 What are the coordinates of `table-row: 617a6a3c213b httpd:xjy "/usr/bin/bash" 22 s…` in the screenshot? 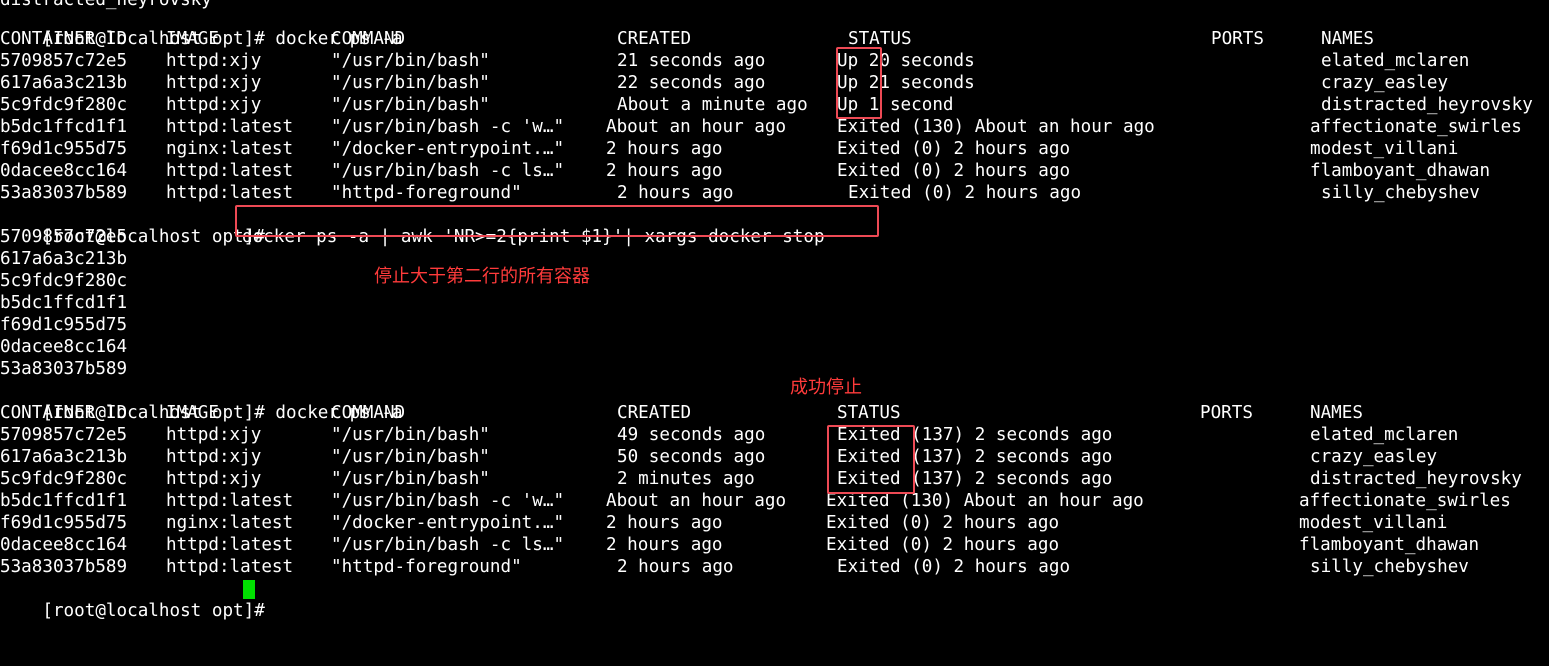 It's located at (774, 83).